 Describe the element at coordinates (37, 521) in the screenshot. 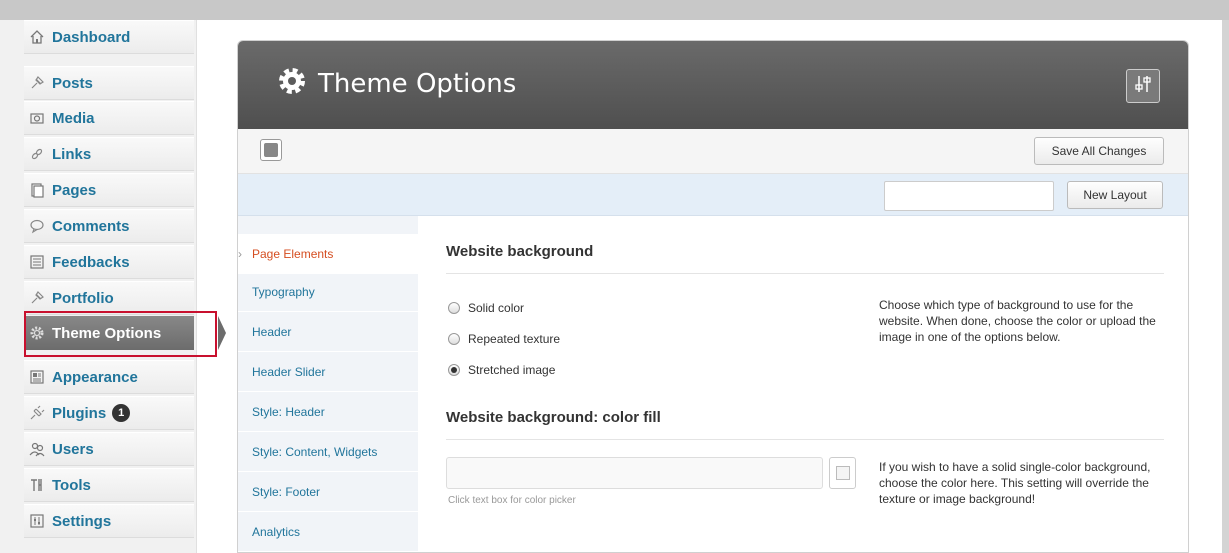

I see `settings-icon` at that location.